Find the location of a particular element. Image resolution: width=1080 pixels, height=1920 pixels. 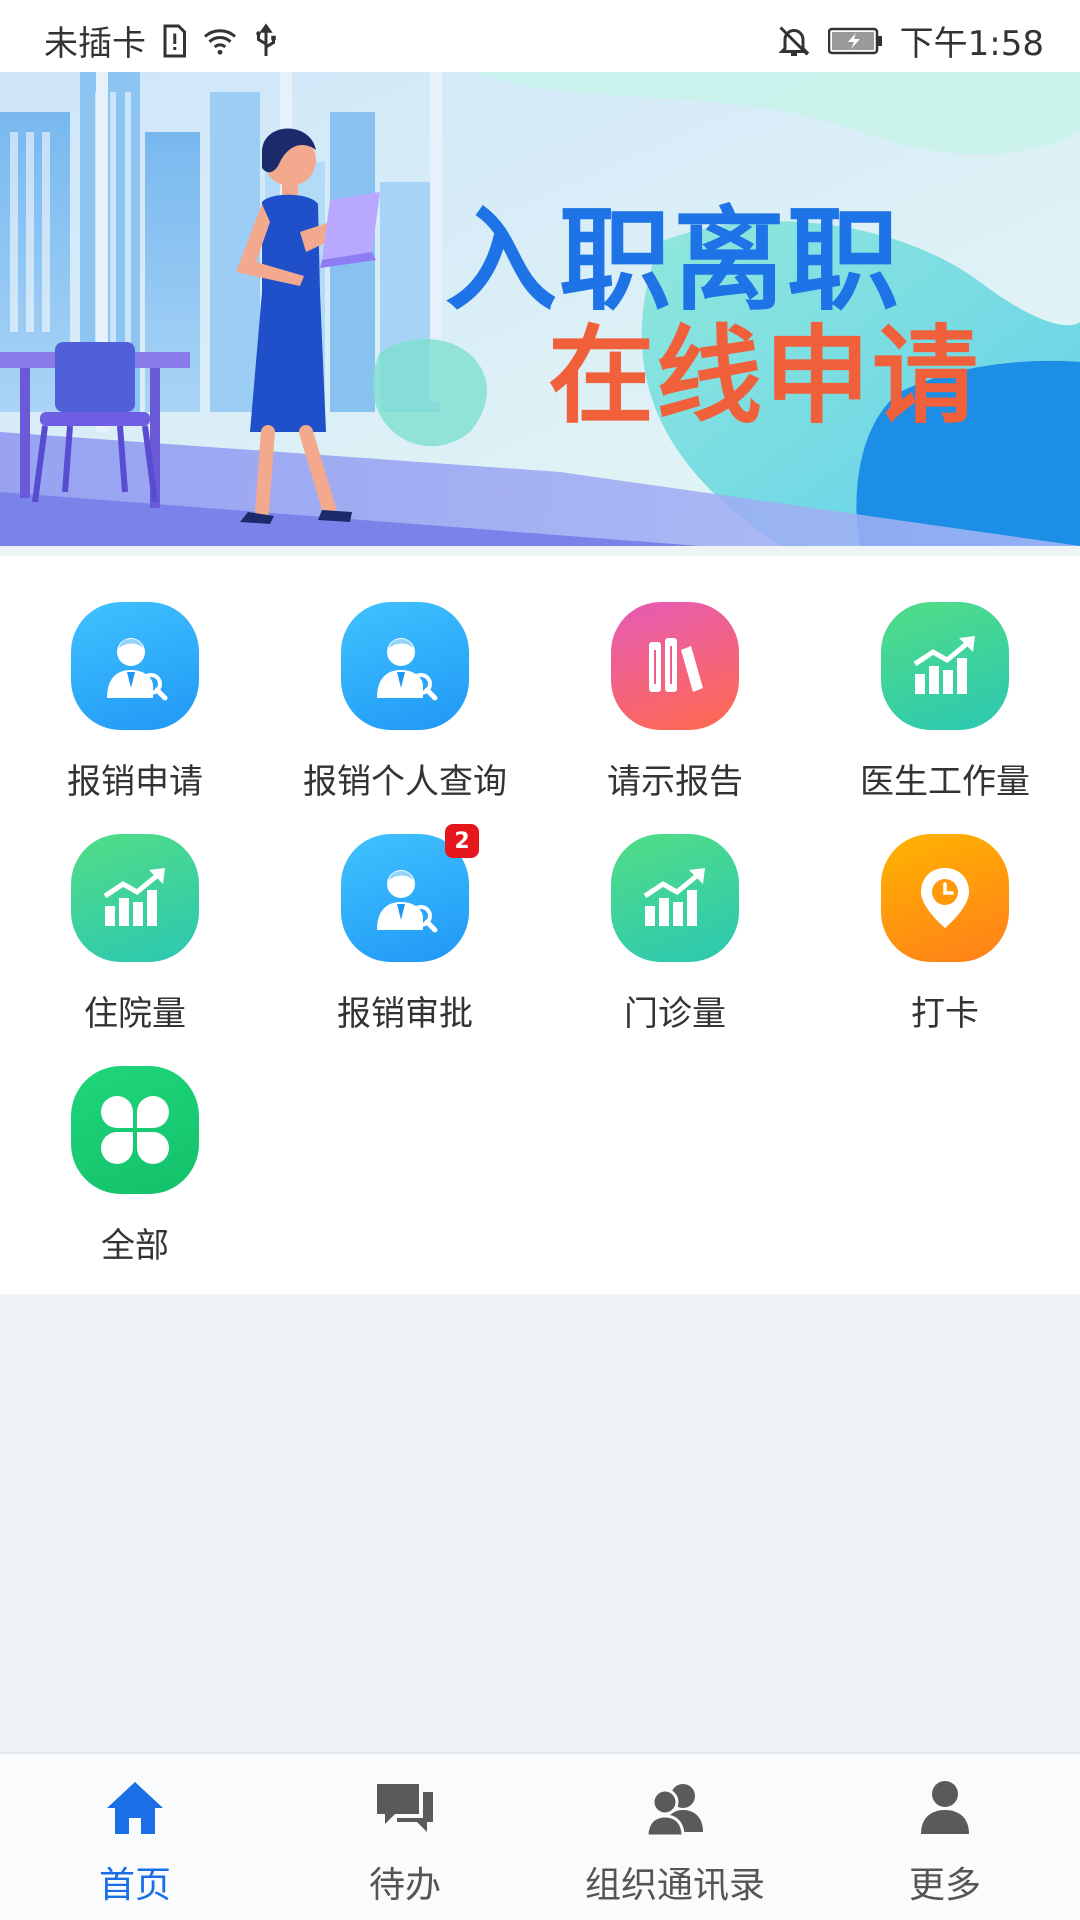

nav-label: 待办 is located at coordinates (404, 1885).